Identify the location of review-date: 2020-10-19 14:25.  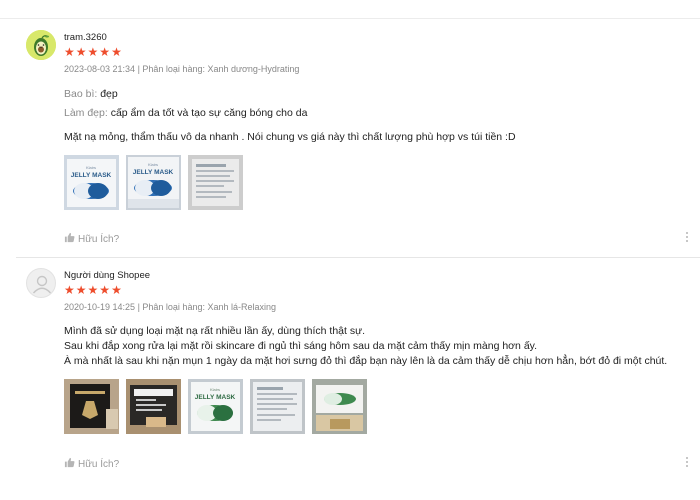
(100, 307).